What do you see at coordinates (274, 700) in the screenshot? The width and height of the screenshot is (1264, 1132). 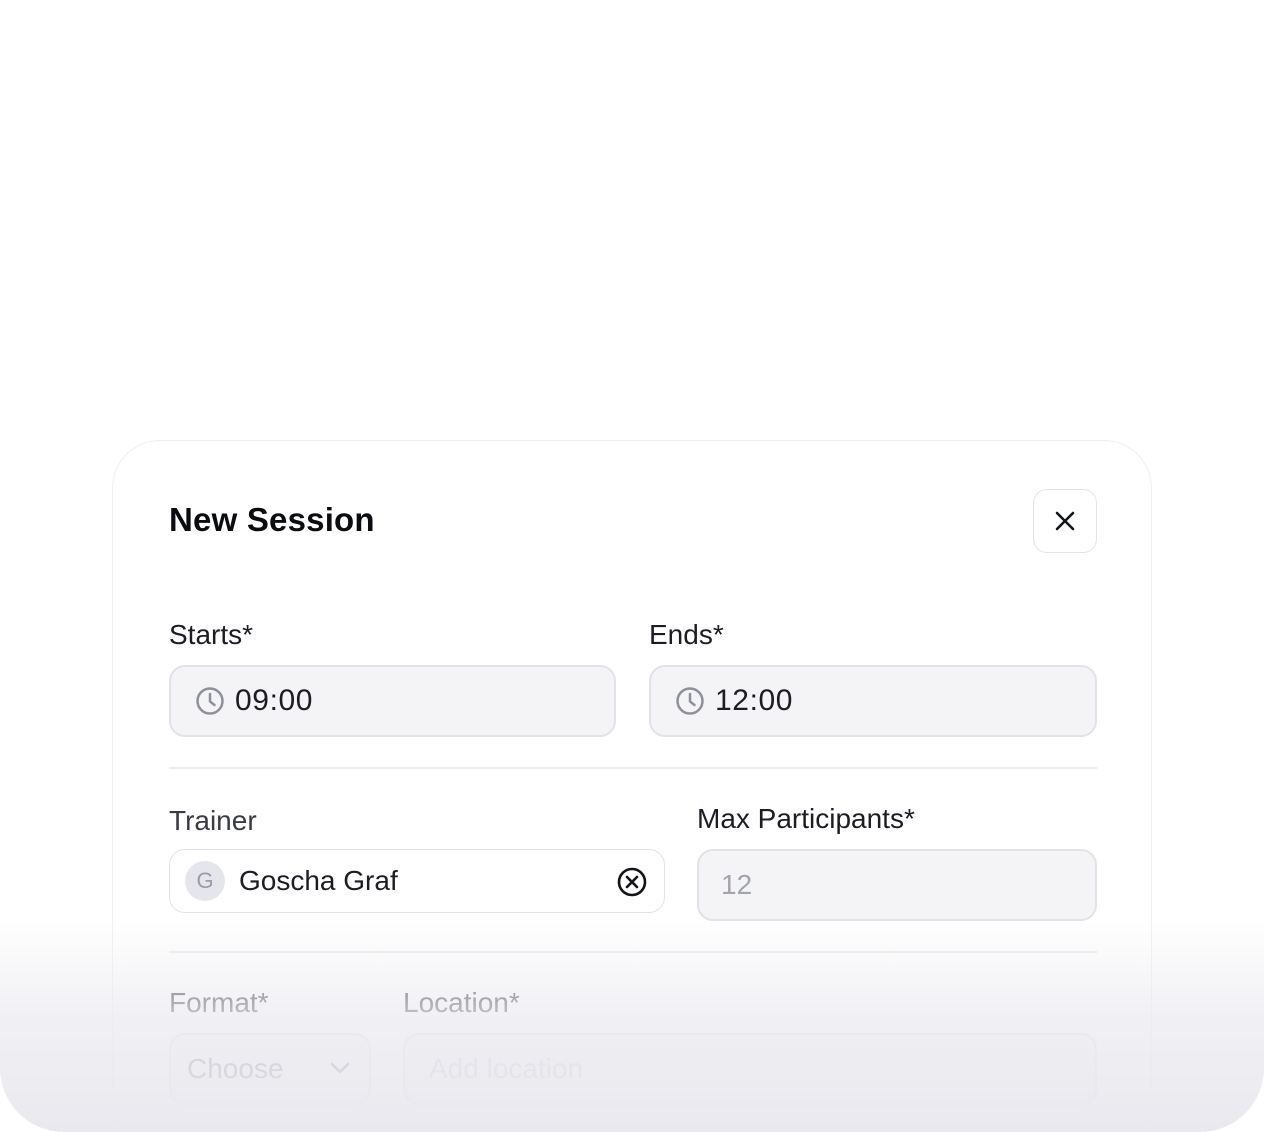 I see `starts-value: 09:00` at bounding box center [274, 700].